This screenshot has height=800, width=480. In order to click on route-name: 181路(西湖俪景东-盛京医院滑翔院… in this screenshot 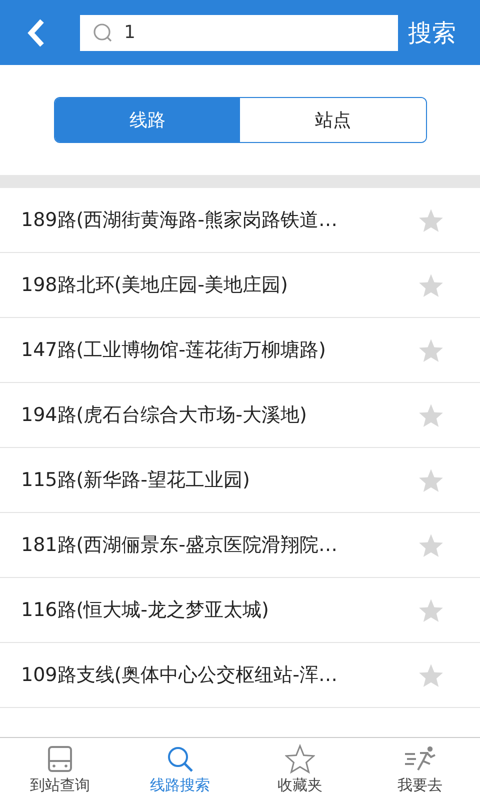, I will do `click(179, 545)`.